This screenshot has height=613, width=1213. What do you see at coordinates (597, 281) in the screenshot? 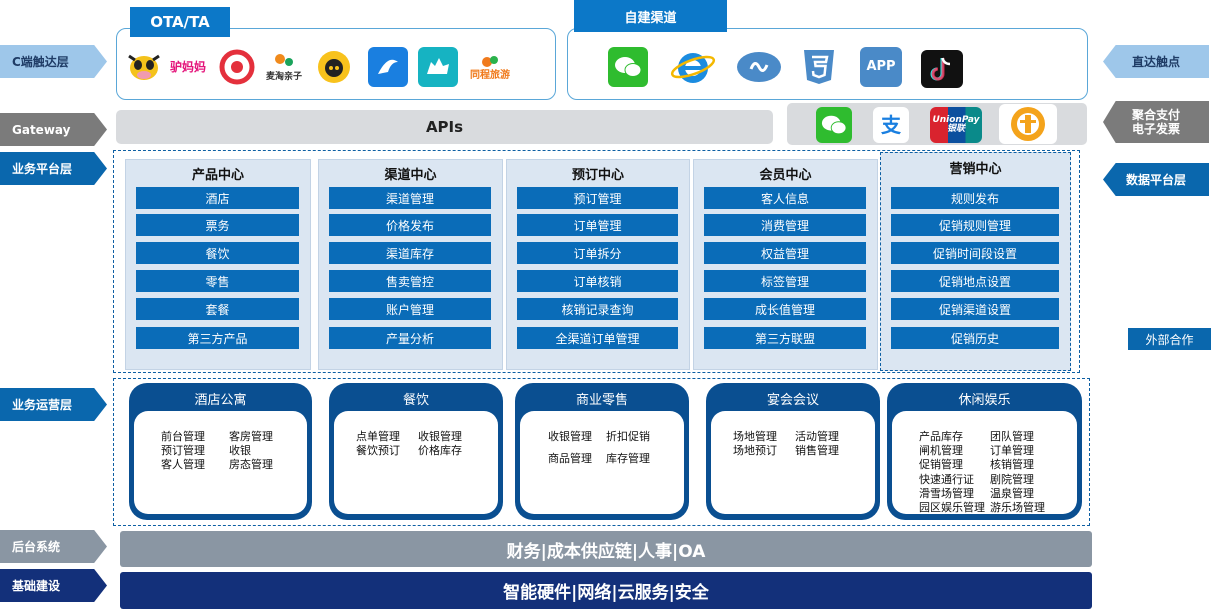
I see `center-item: 订单核销` at bounding box center [597, 281].